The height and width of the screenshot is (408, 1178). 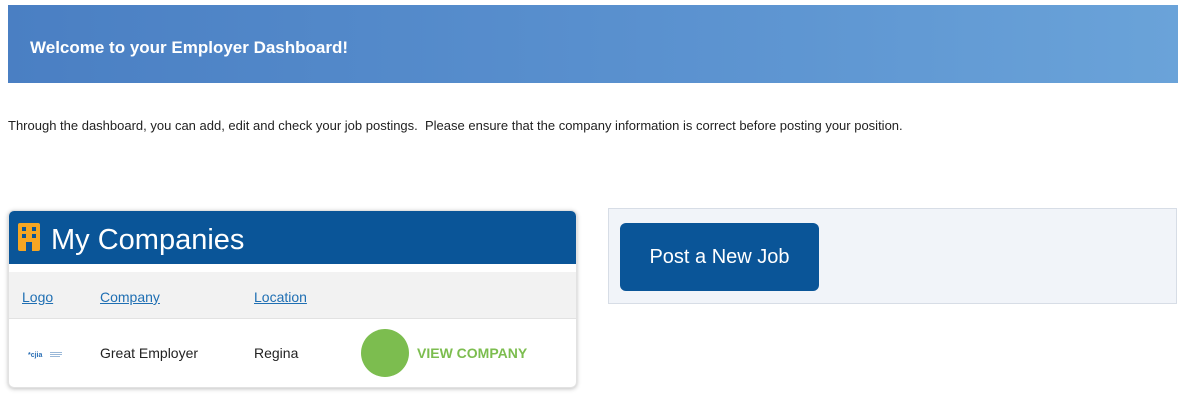 I want to click on building-icon, so click(x=29, y=237).